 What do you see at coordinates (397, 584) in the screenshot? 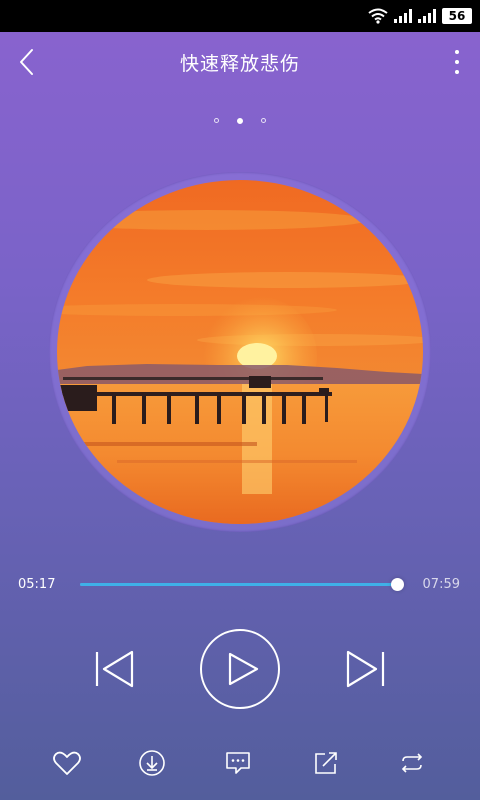
I see `progress-thumb` at bounding box center [397, 584].